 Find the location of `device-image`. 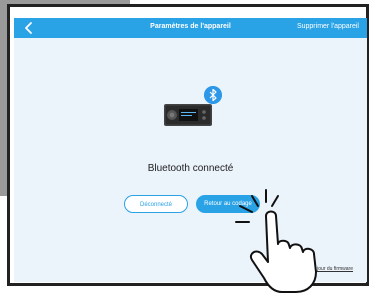

device-image is located at coordinates (188, 115).